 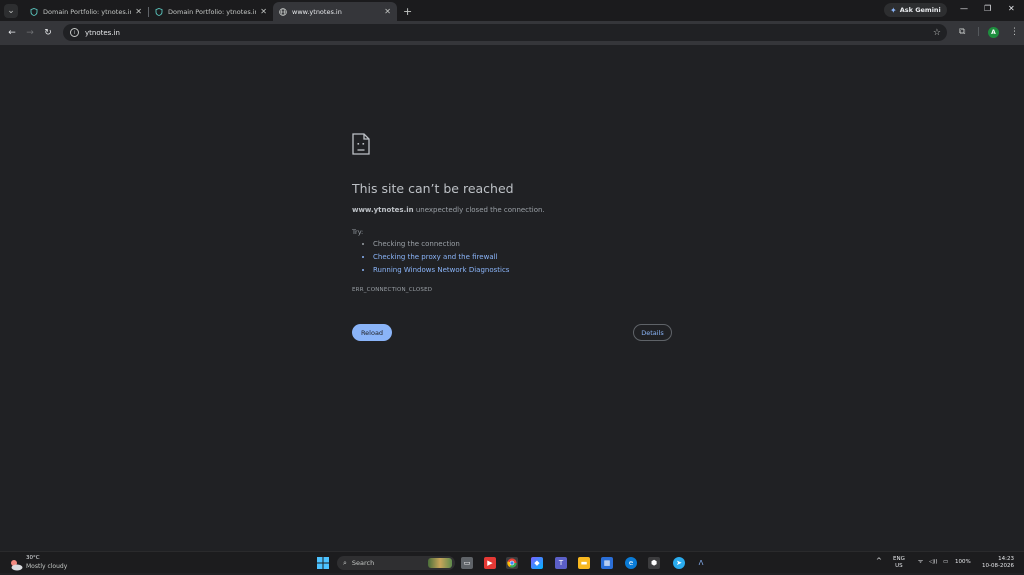 What do you see at coordinates (920, 562) in the screenshot?
I see `wifi-icon: ᯤ` at bounding box center [920, 562].